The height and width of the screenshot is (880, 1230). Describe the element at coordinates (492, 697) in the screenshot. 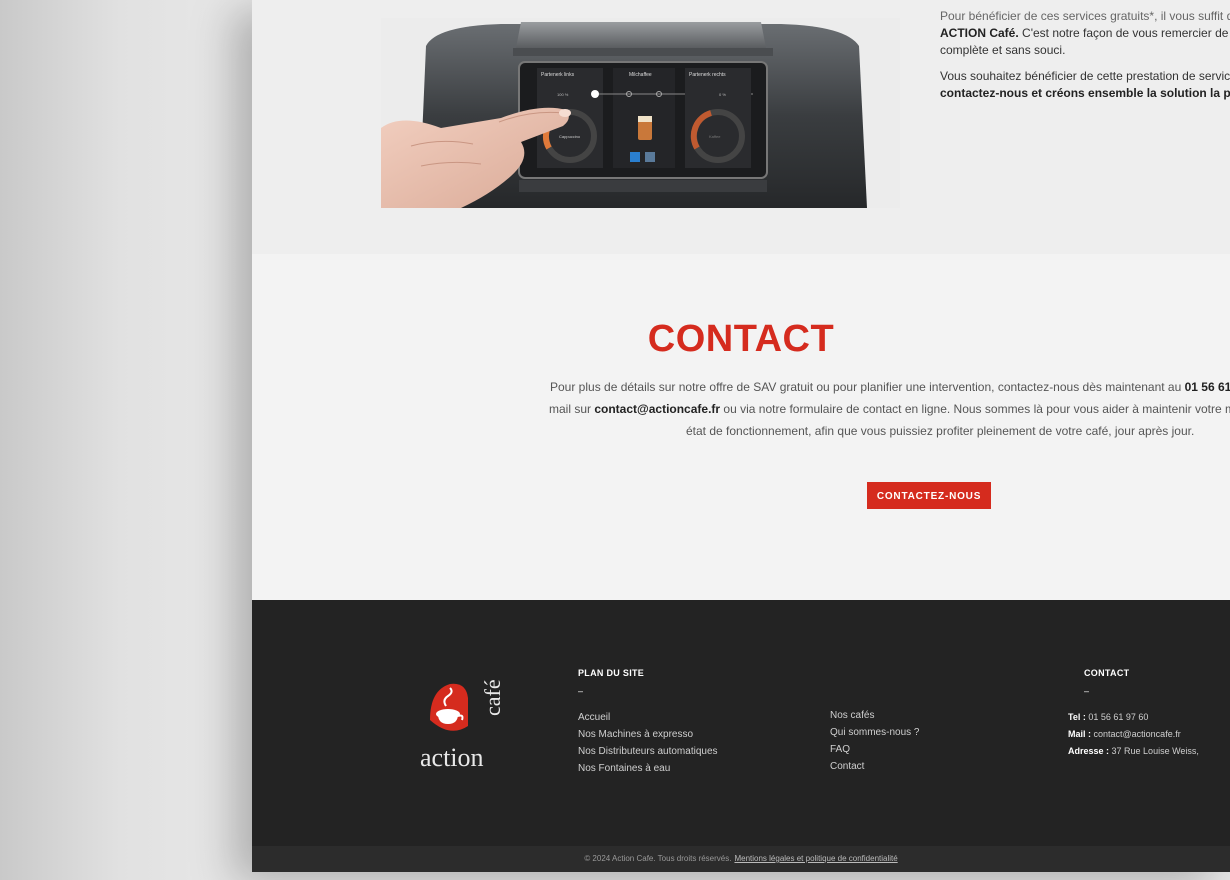

I see `svg-text: café` at that location.